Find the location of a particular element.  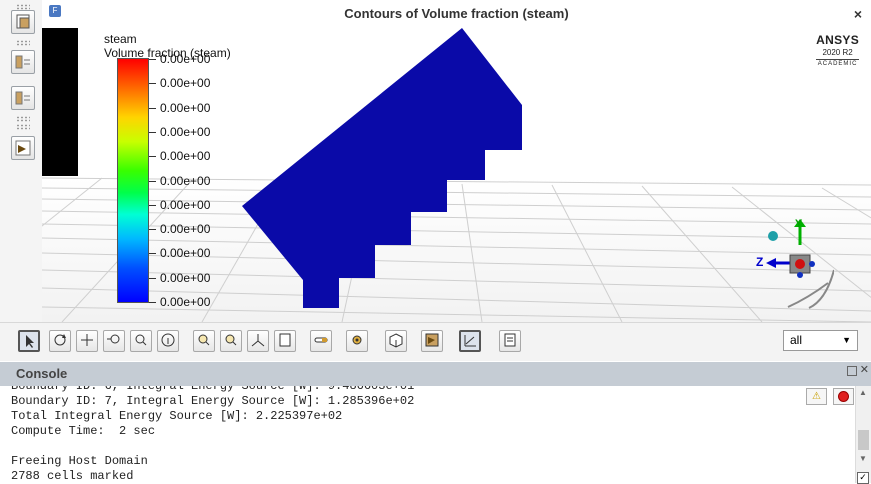

windows-icon is located at coordinates (23, 21).